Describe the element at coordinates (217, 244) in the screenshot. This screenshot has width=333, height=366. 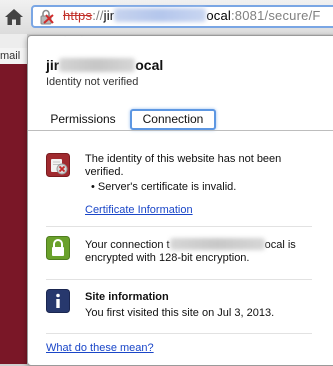
I see `redacted-connection-host` at that location.